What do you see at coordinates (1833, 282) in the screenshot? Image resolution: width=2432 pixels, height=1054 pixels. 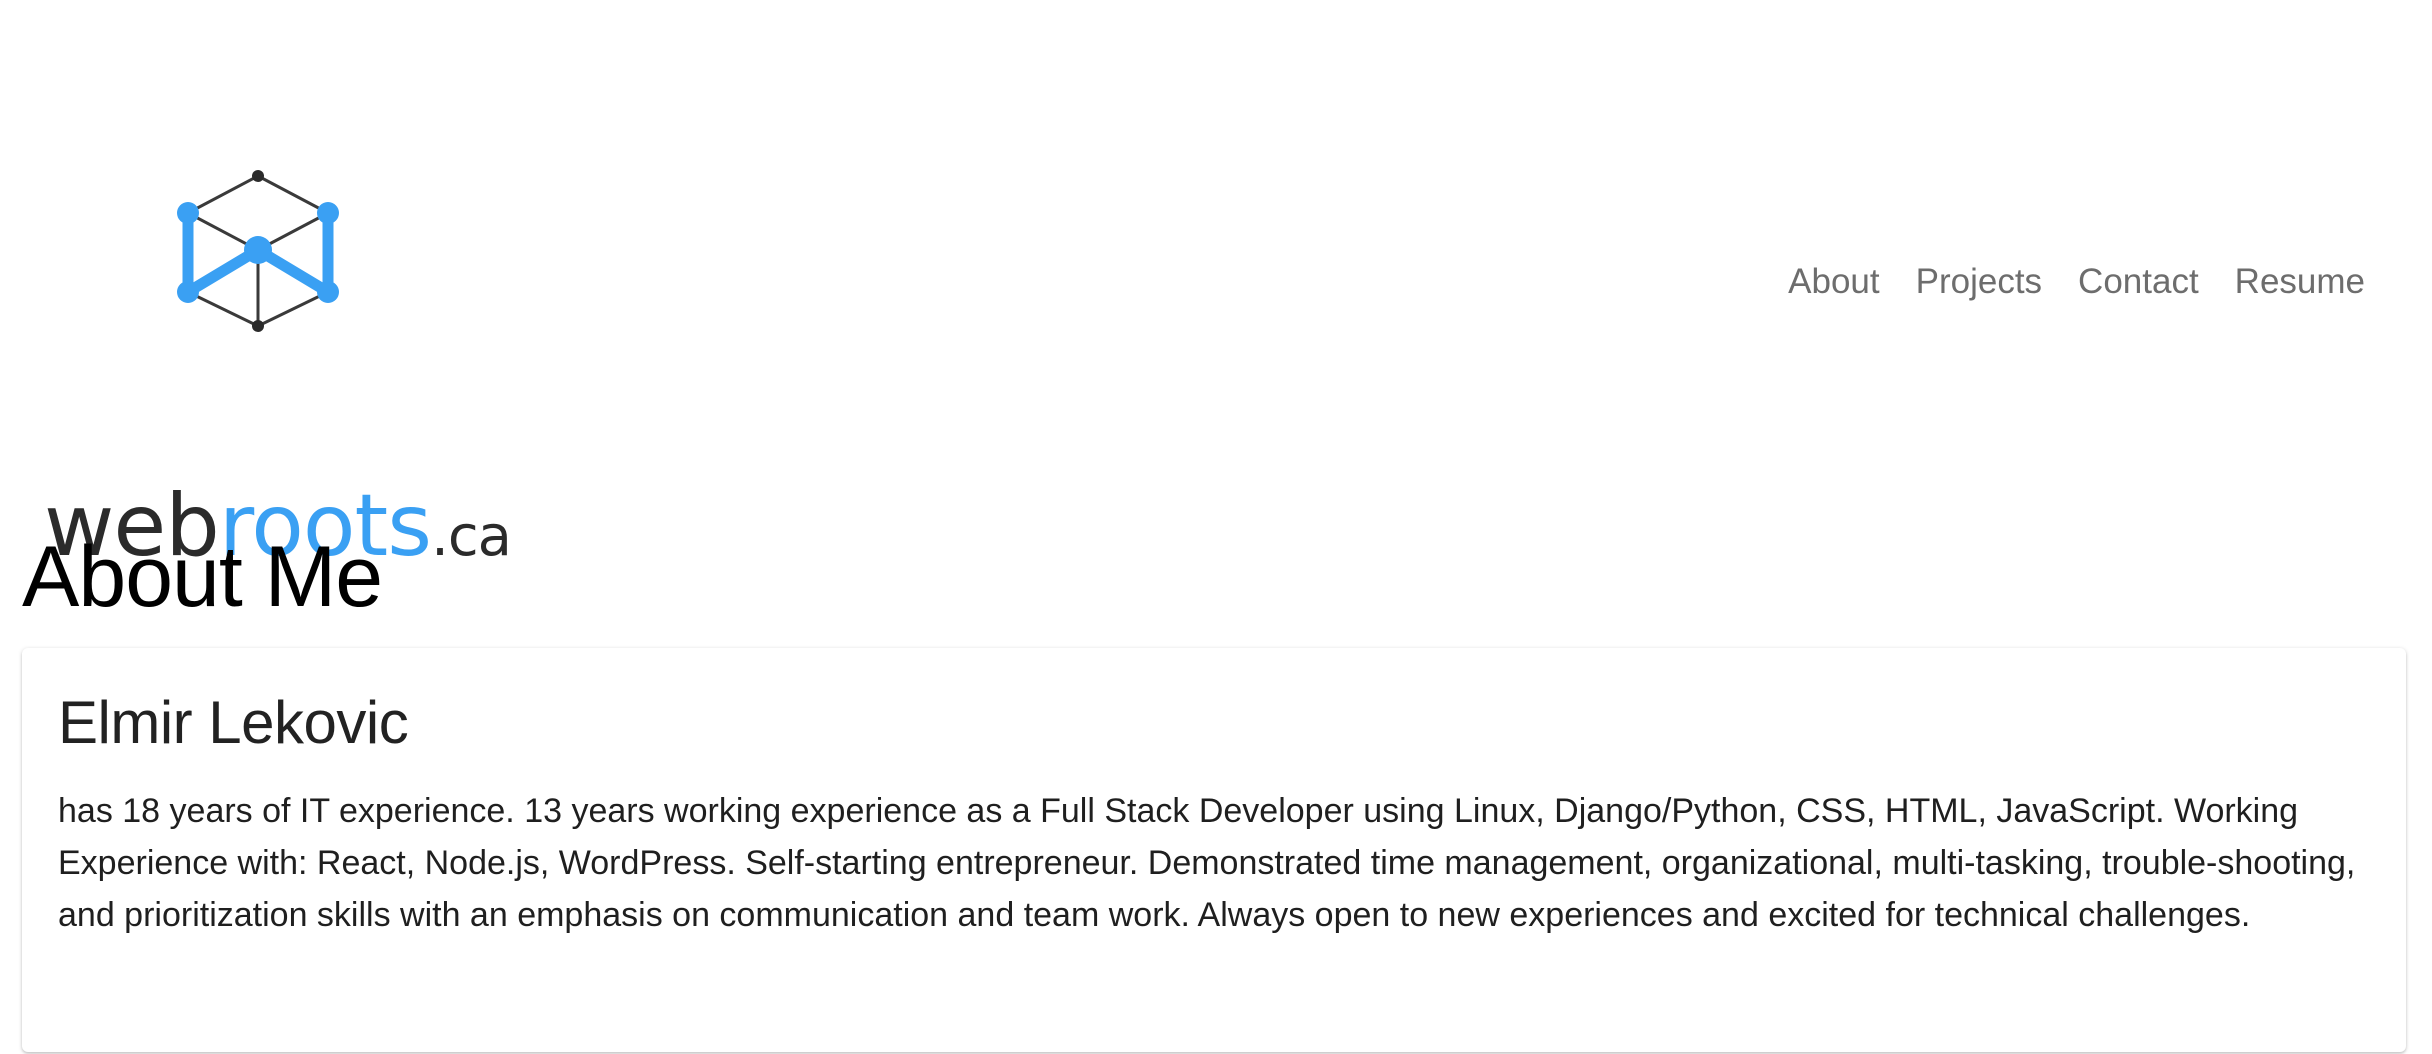 I see `nav-link-about: About` at bounding box center [1833, 282].